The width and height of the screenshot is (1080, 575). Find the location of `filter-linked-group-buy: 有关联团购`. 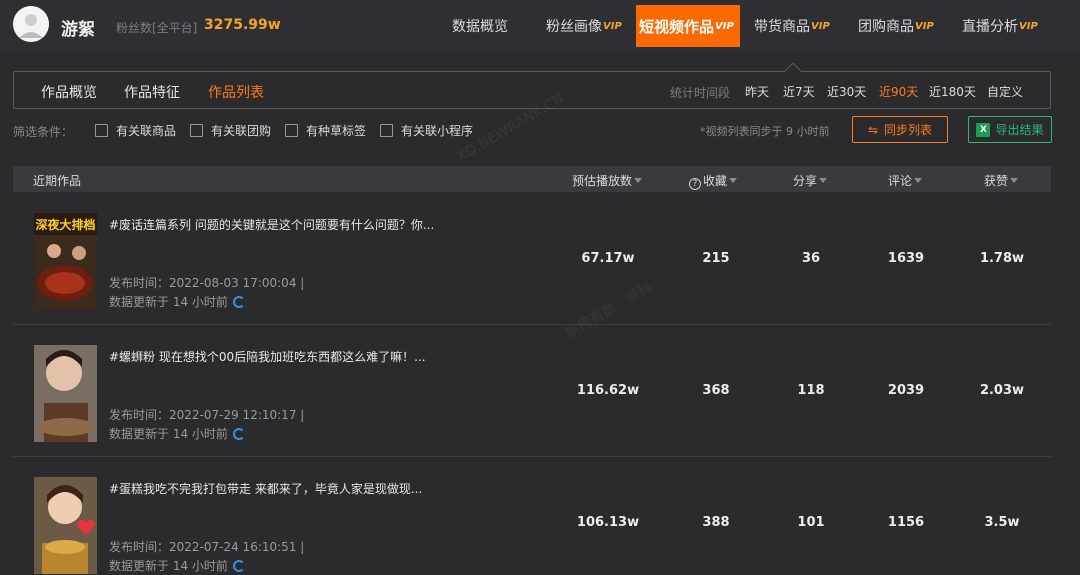

filter-linked-group-buy: 有关联团购 is located at coordinates (230, 130).